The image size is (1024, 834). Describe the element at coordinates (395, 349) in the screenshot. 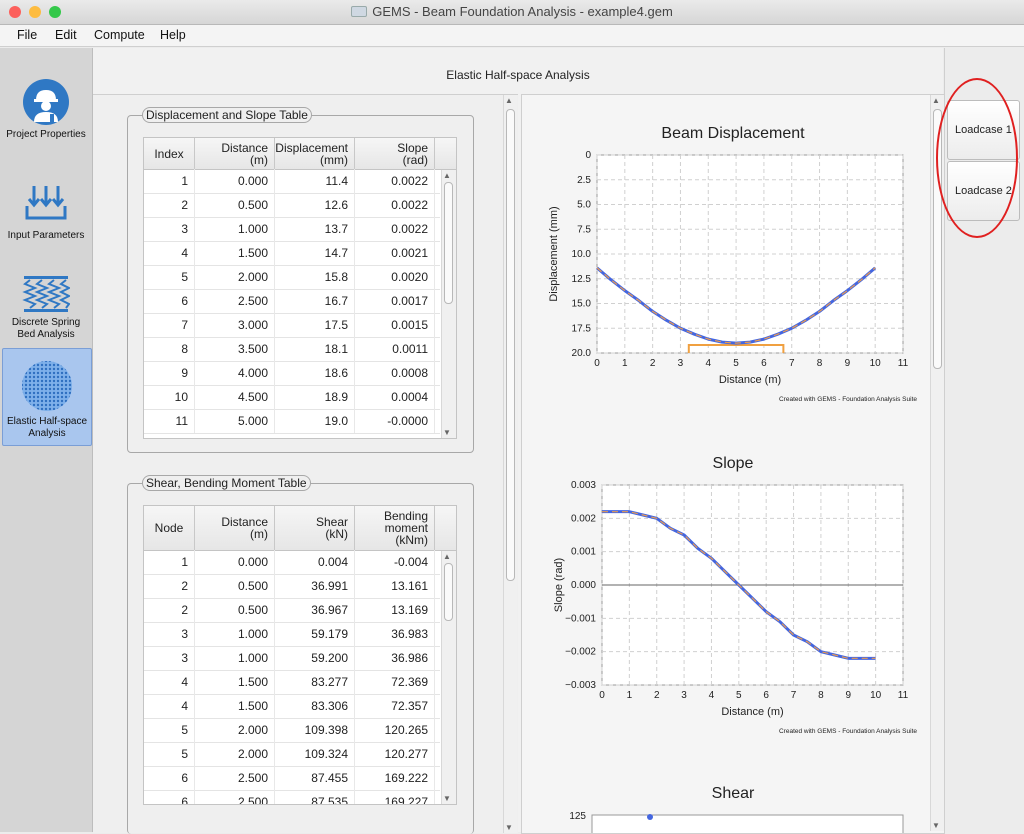

I see `table-cell: 0.0011` at that location.